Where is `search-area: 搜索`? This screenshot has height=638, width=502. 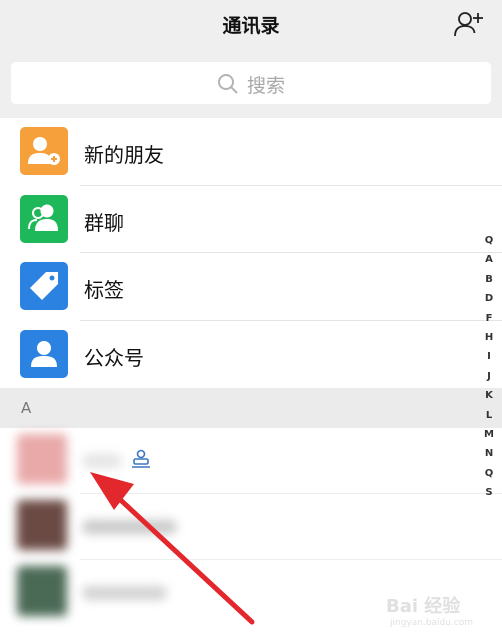 search-area: 搜索 is located at coordinates (251, 84).